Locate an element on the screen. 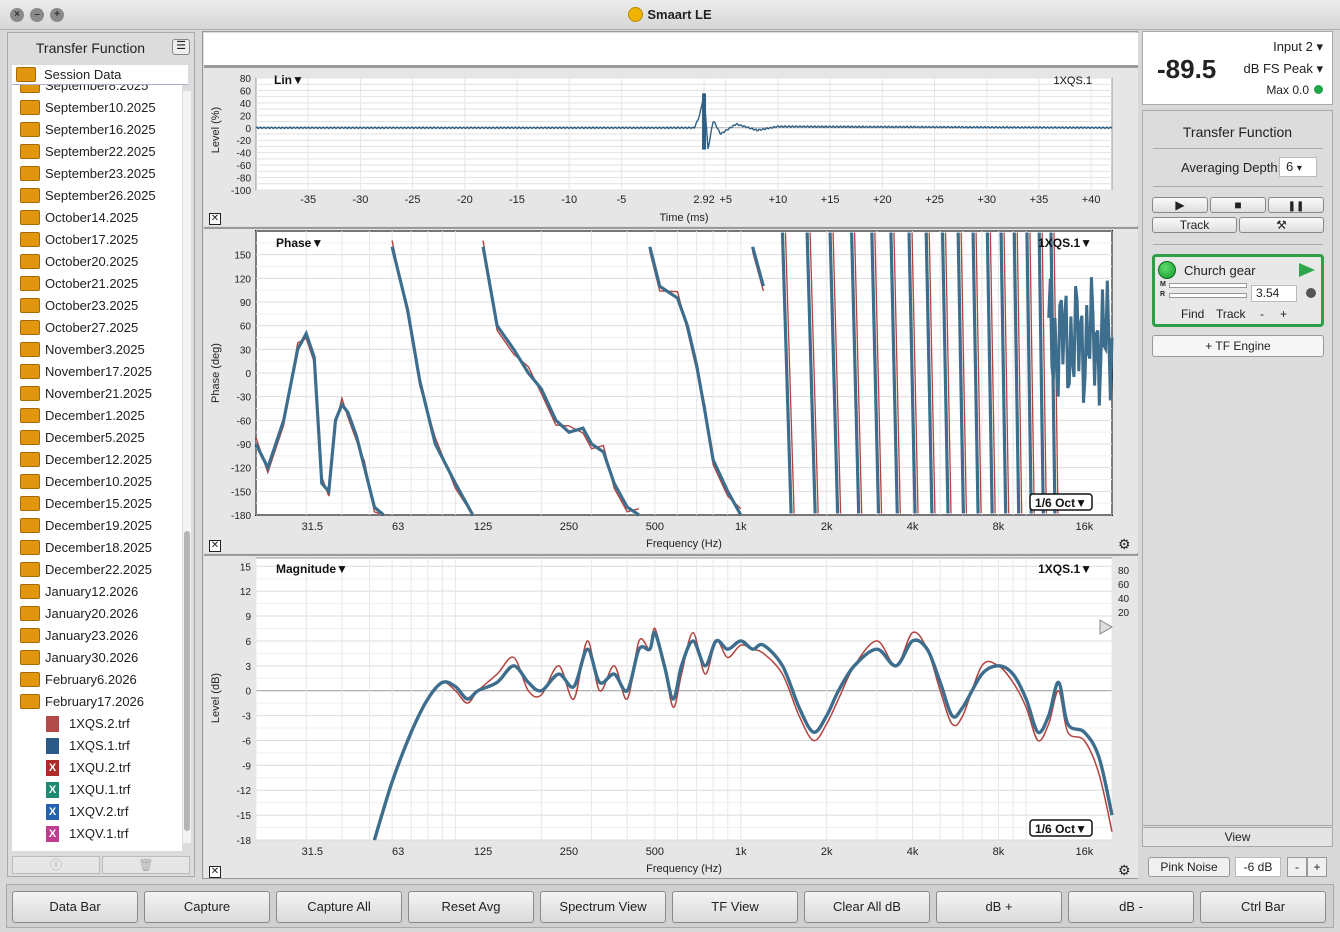 Image resolution: width=1340 pixels, height=932 pixels. folder-item: November17.2025 is located at coordinates (97, 372).